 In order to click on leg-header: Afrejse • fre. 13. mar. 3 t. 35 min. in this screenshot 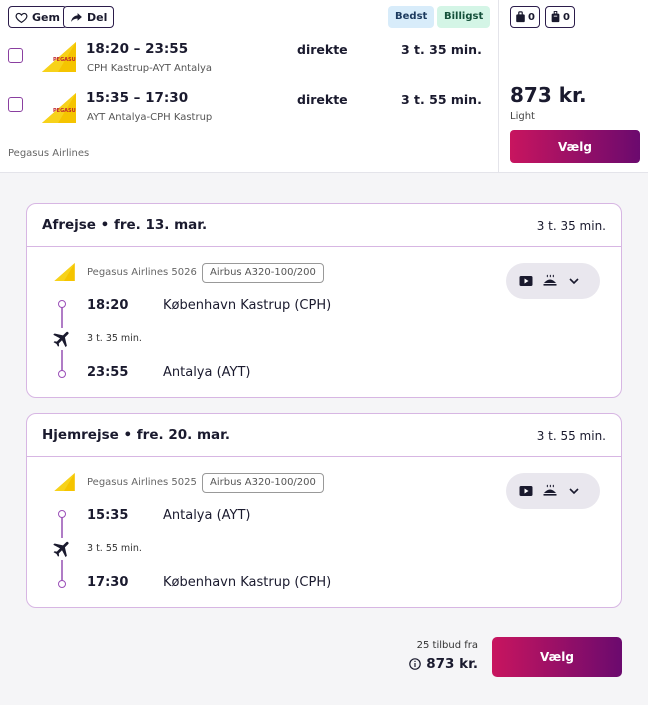, I will do `click(324, 225)`.